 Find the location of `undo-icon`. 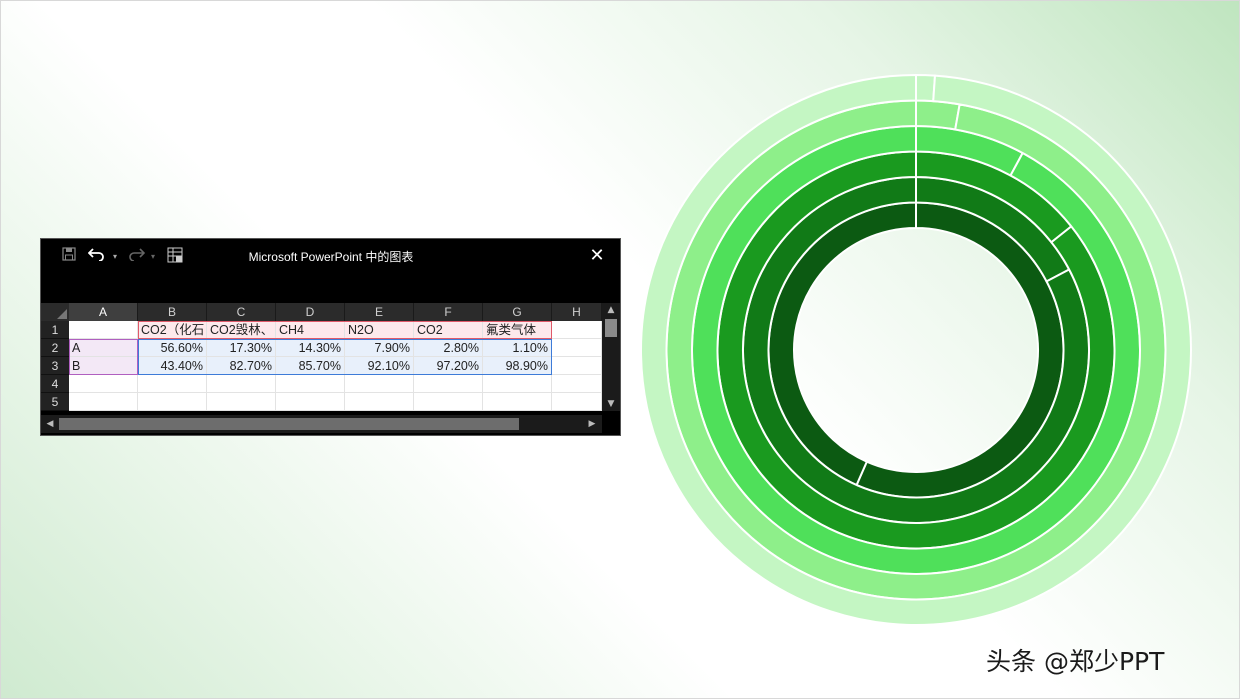

undo-icon is located at coordinates (97, 257).